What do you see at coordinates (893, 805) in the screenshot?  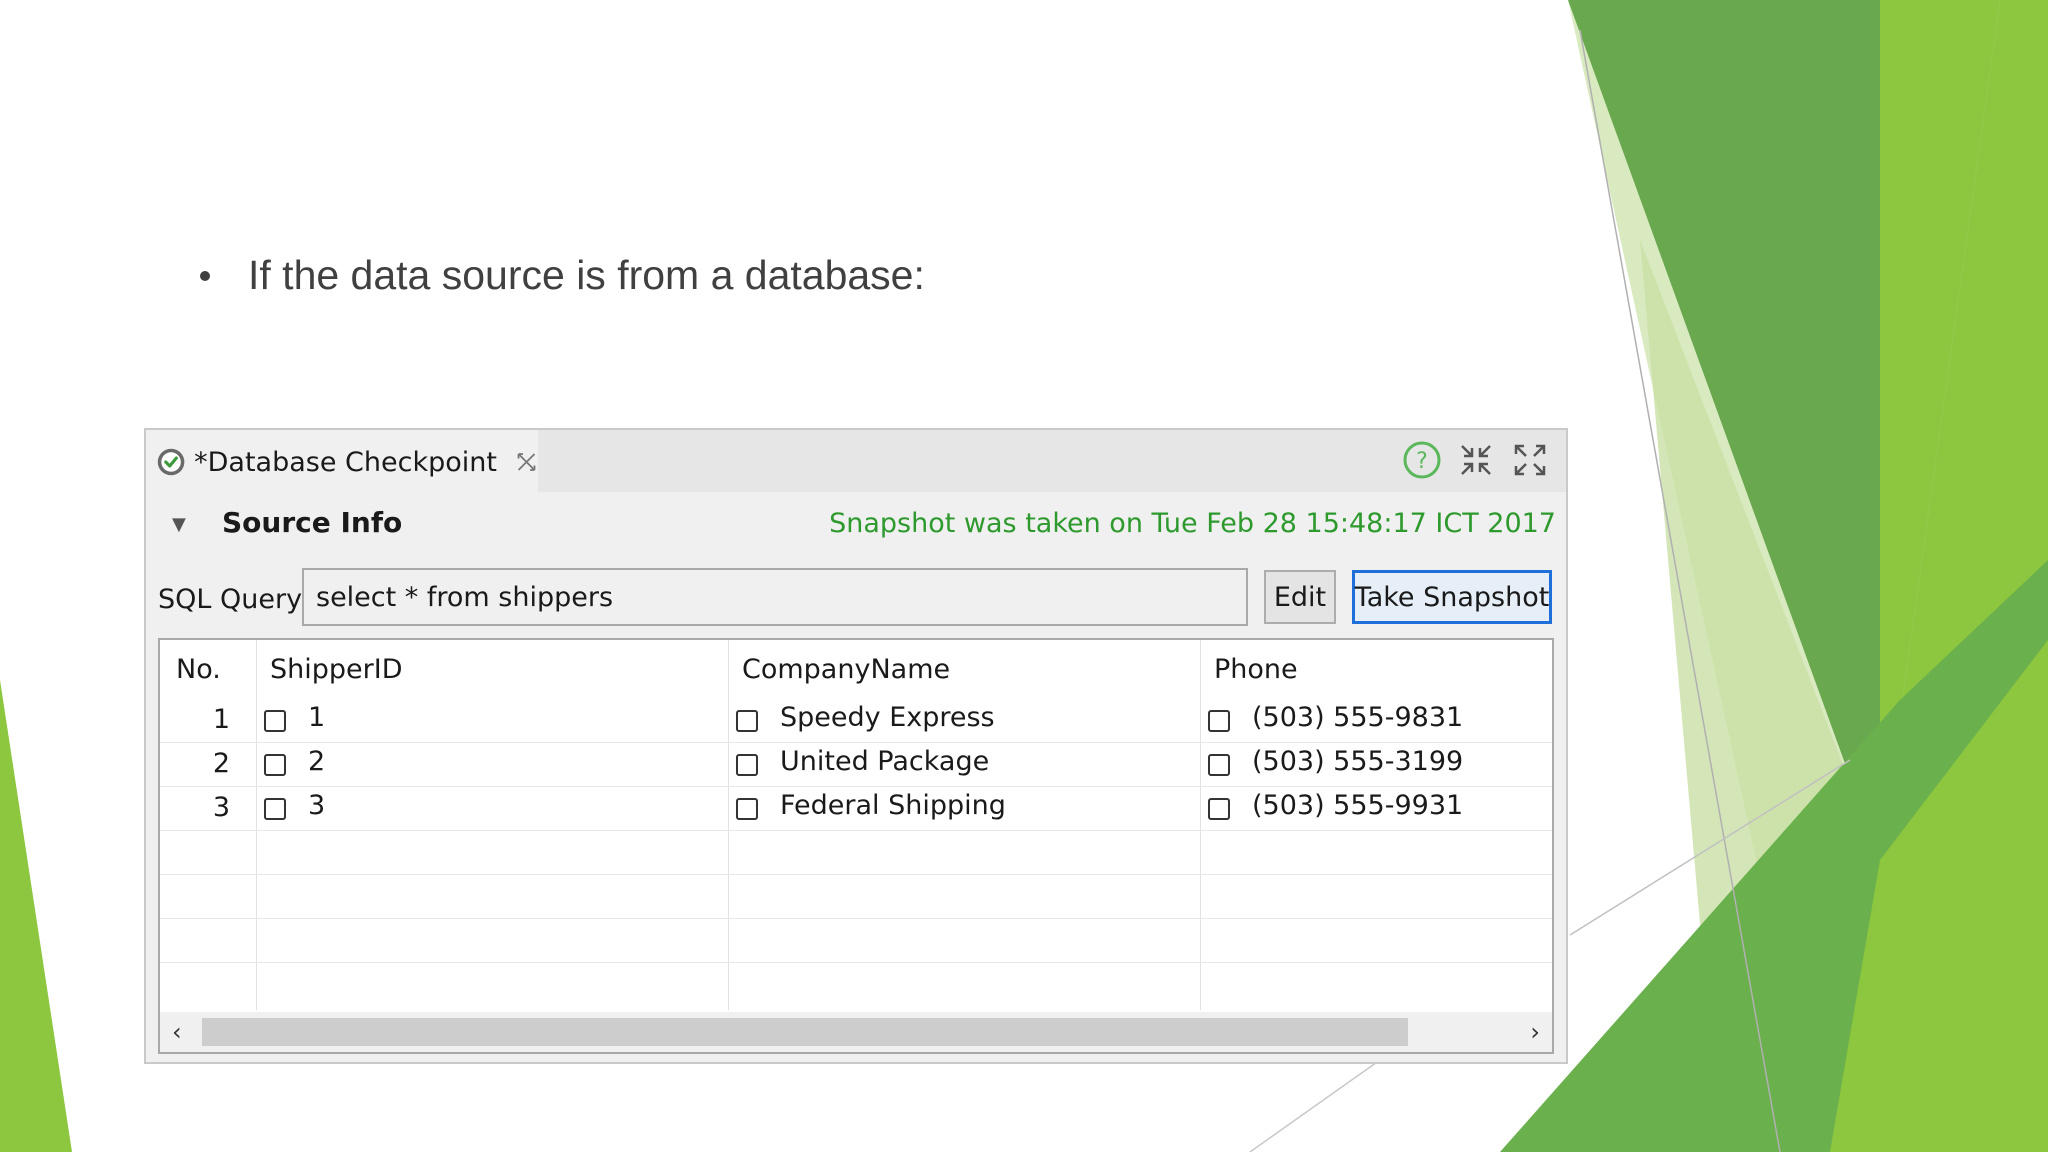 I see `companyname-cell: Federal Shipping` at bounding box center [893, 805].